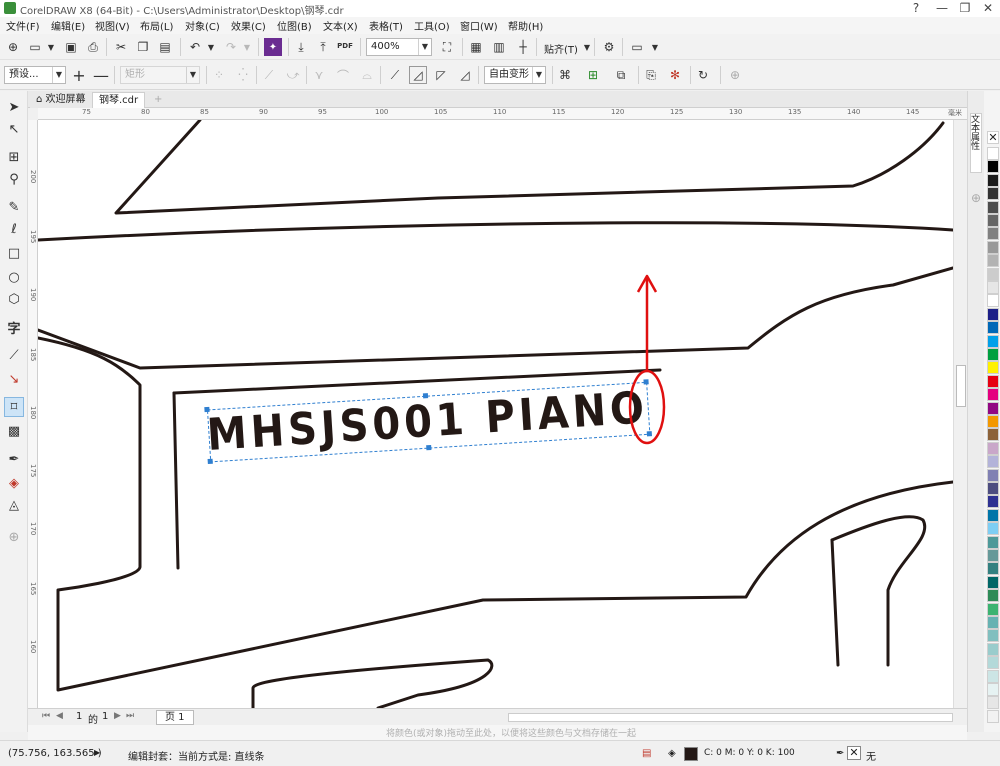 This screenshot has height=766, width=1000. I want to click on envelope-unconstrained-icon: ◿, so click(465, 75).